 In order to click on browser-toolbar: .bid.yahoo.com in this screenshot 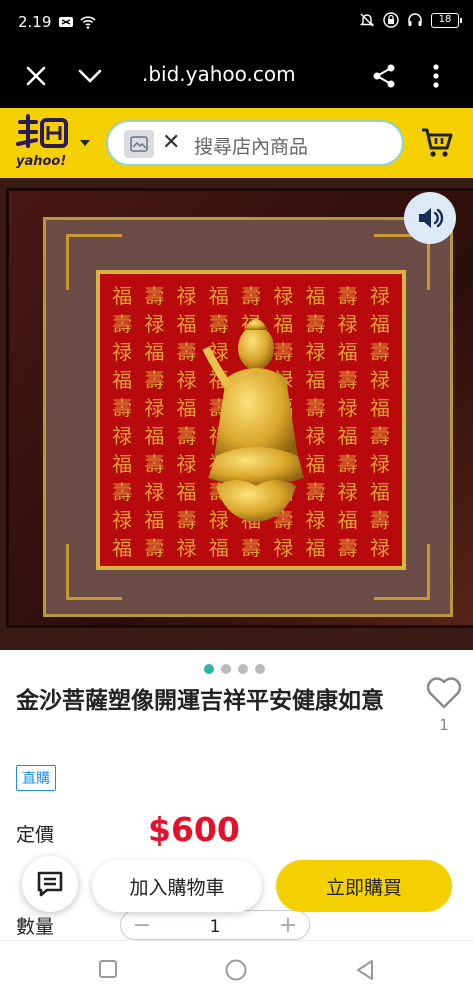, I will do `click(236, 76)`.